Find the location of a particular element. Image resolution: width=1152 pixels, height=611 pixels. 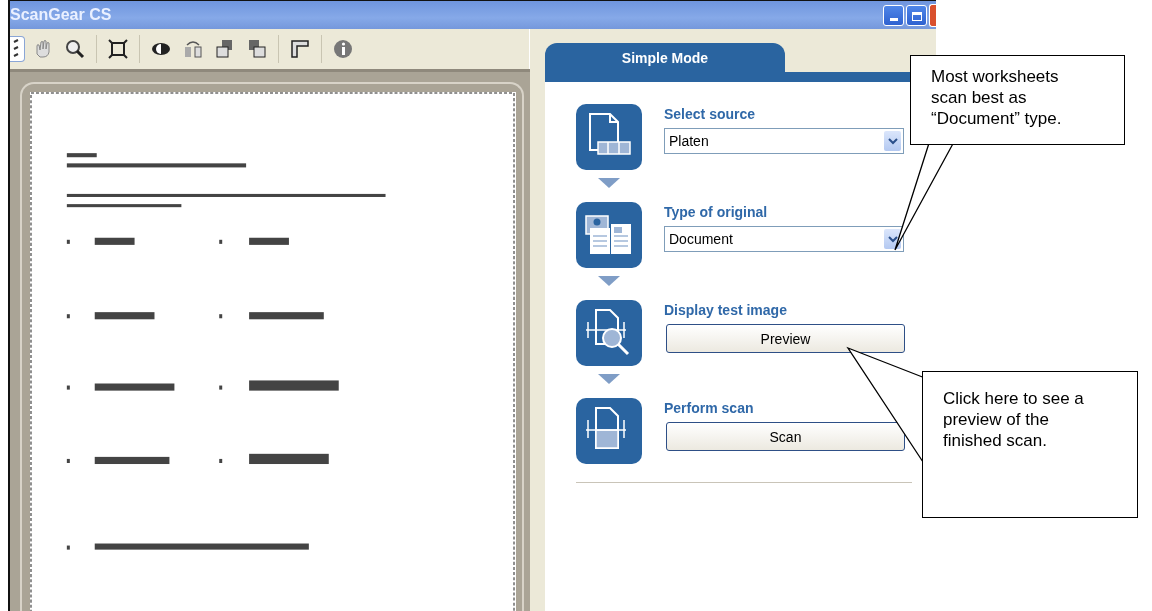

rotate-right-icon is located at coordinates (257, 49).